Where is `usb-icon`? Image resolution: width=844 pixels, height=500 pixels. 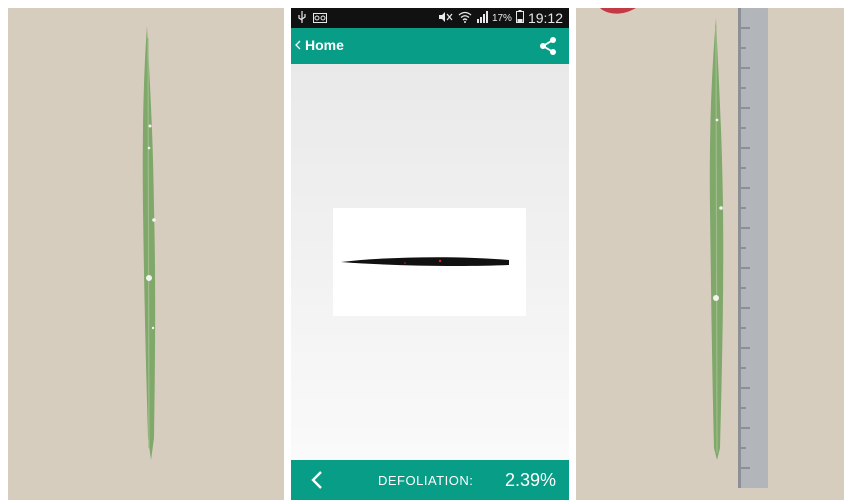 usb-icon is located at coordinates (302, 18).